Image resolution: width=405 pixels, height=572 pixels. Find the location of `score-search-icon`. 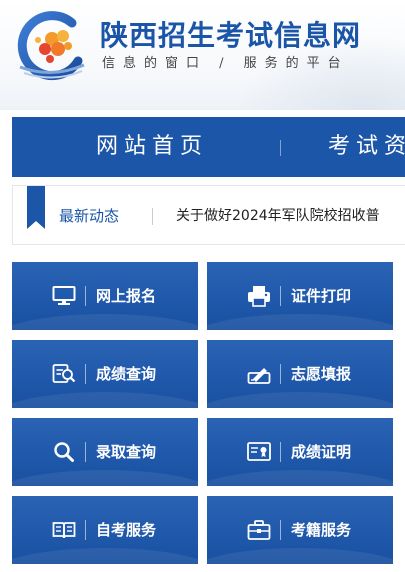

score-search-icon is located at coordinates (64, 373).